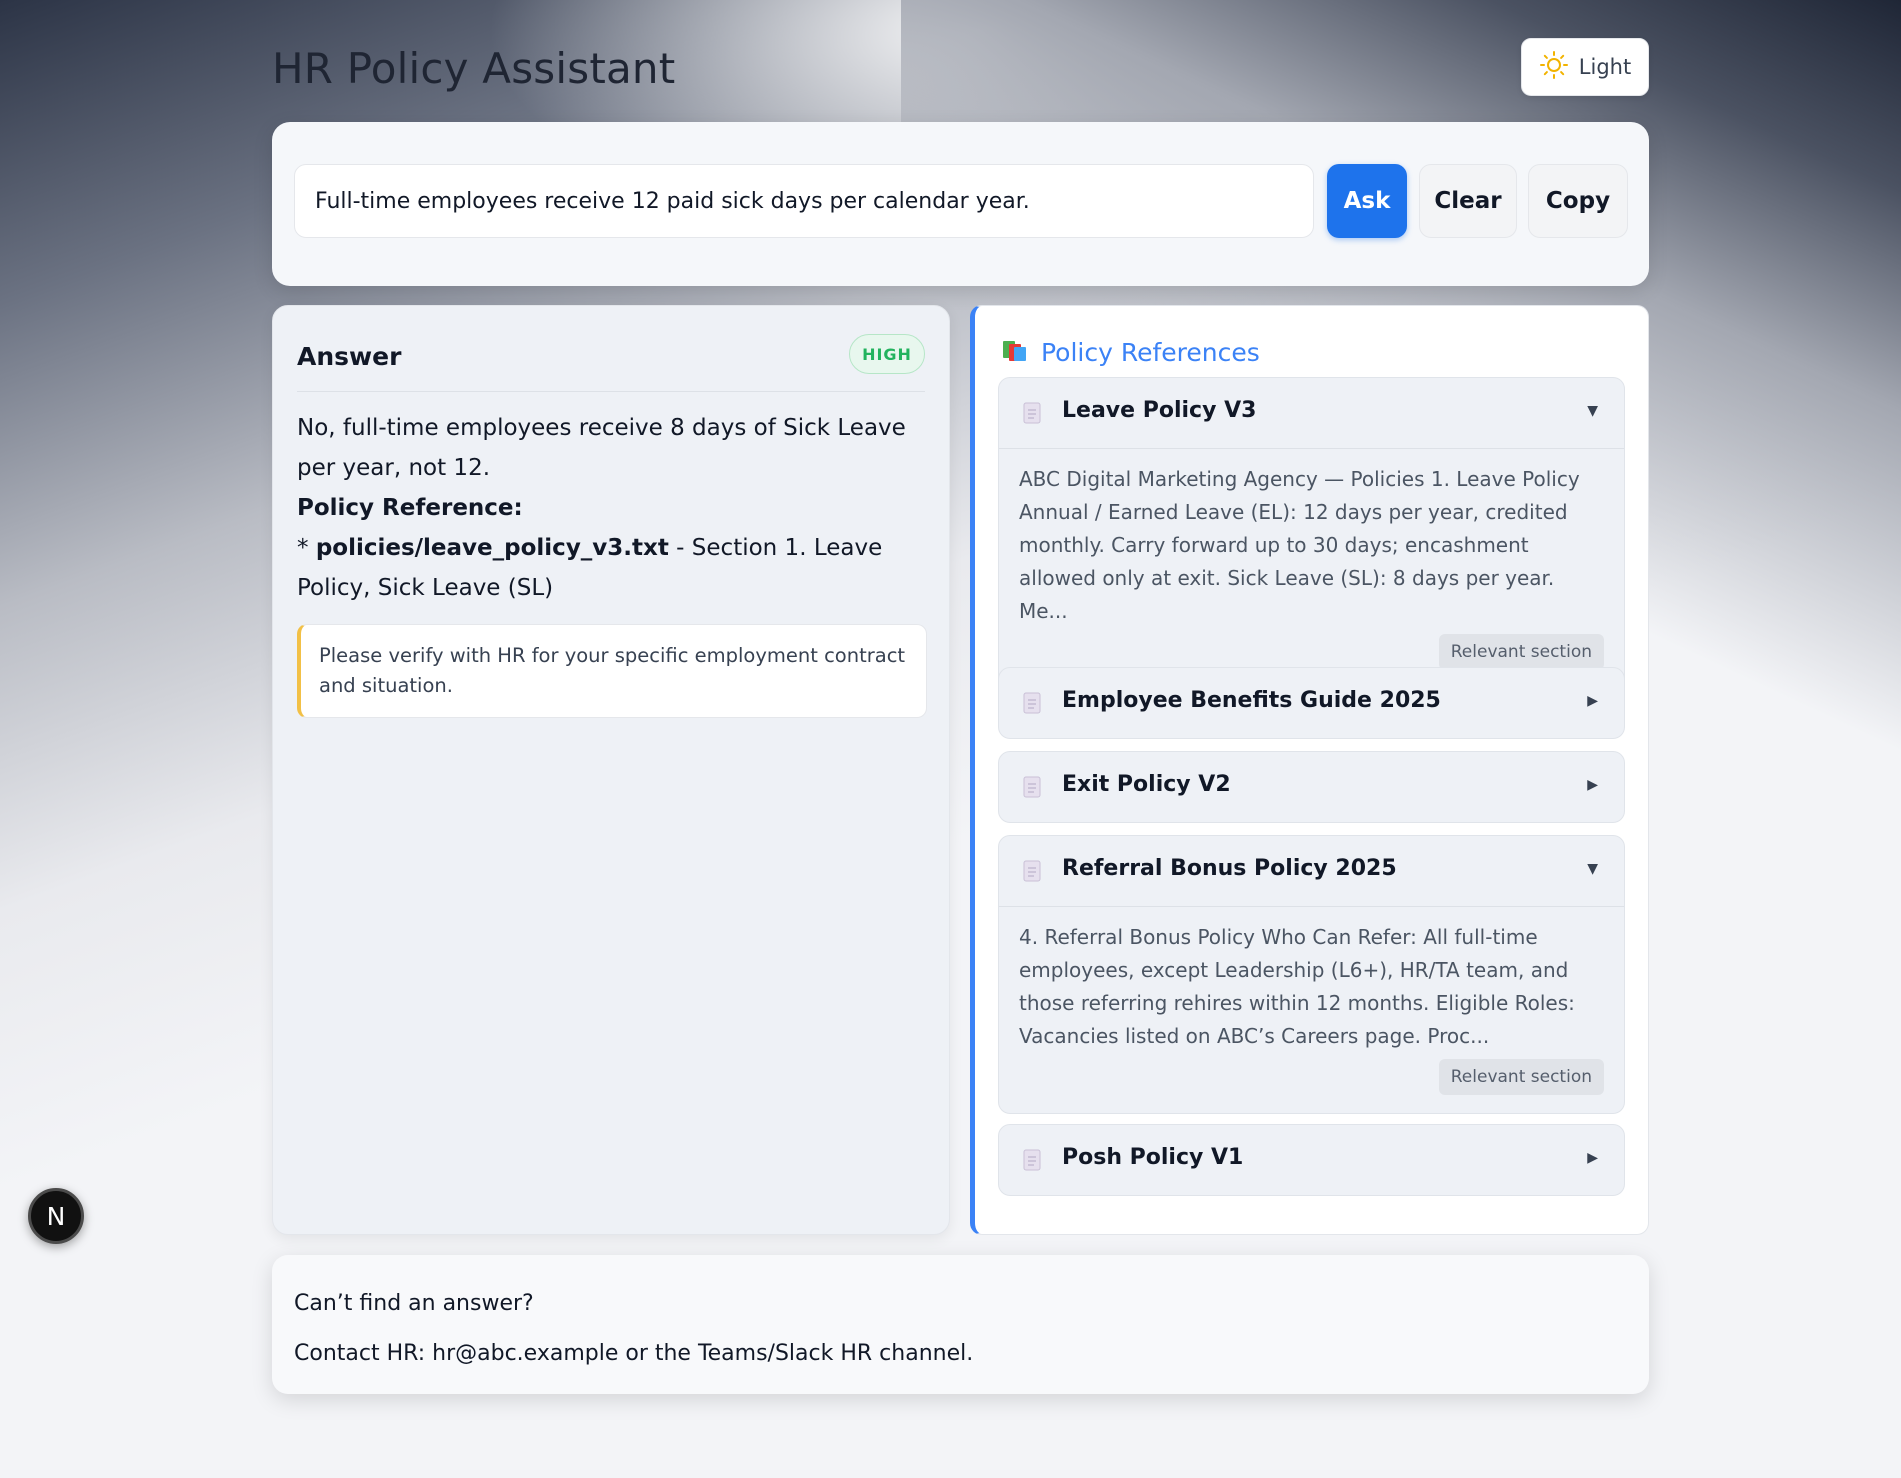  I want to click on reference-item-header: Employee Benefits Guide 2025 ▶, so click(1311, 703).